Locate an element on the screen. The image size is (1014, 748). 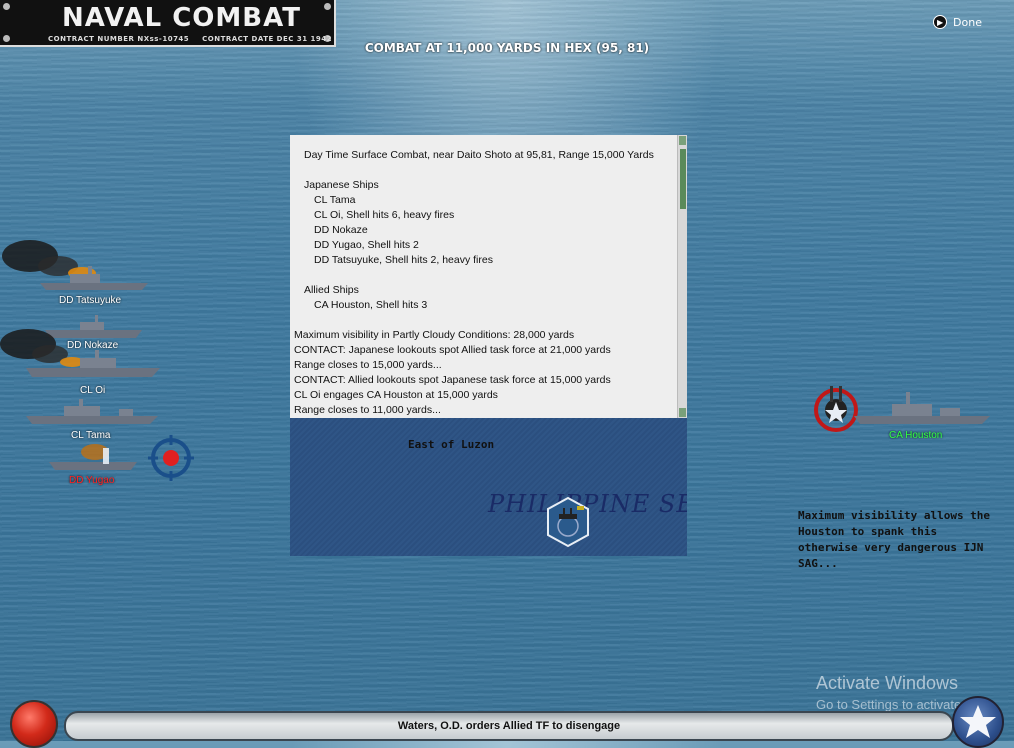
ship-label-dd-tatsuyuke: DD Tatsuyuke is located at coordinates (90, 300).